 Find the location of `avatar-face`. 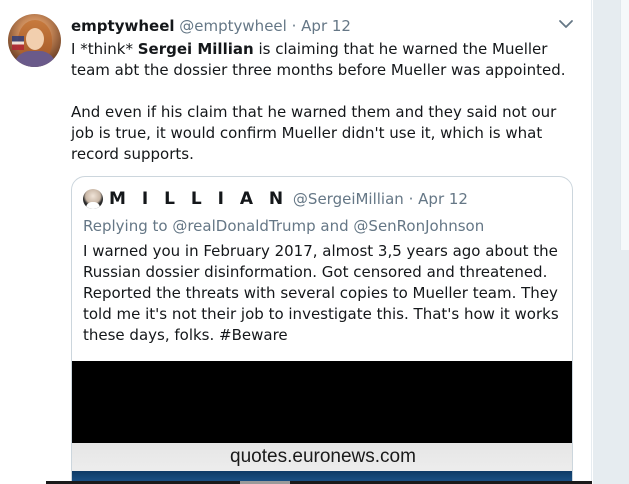

avatar-face is located at coordinates (35, 39).